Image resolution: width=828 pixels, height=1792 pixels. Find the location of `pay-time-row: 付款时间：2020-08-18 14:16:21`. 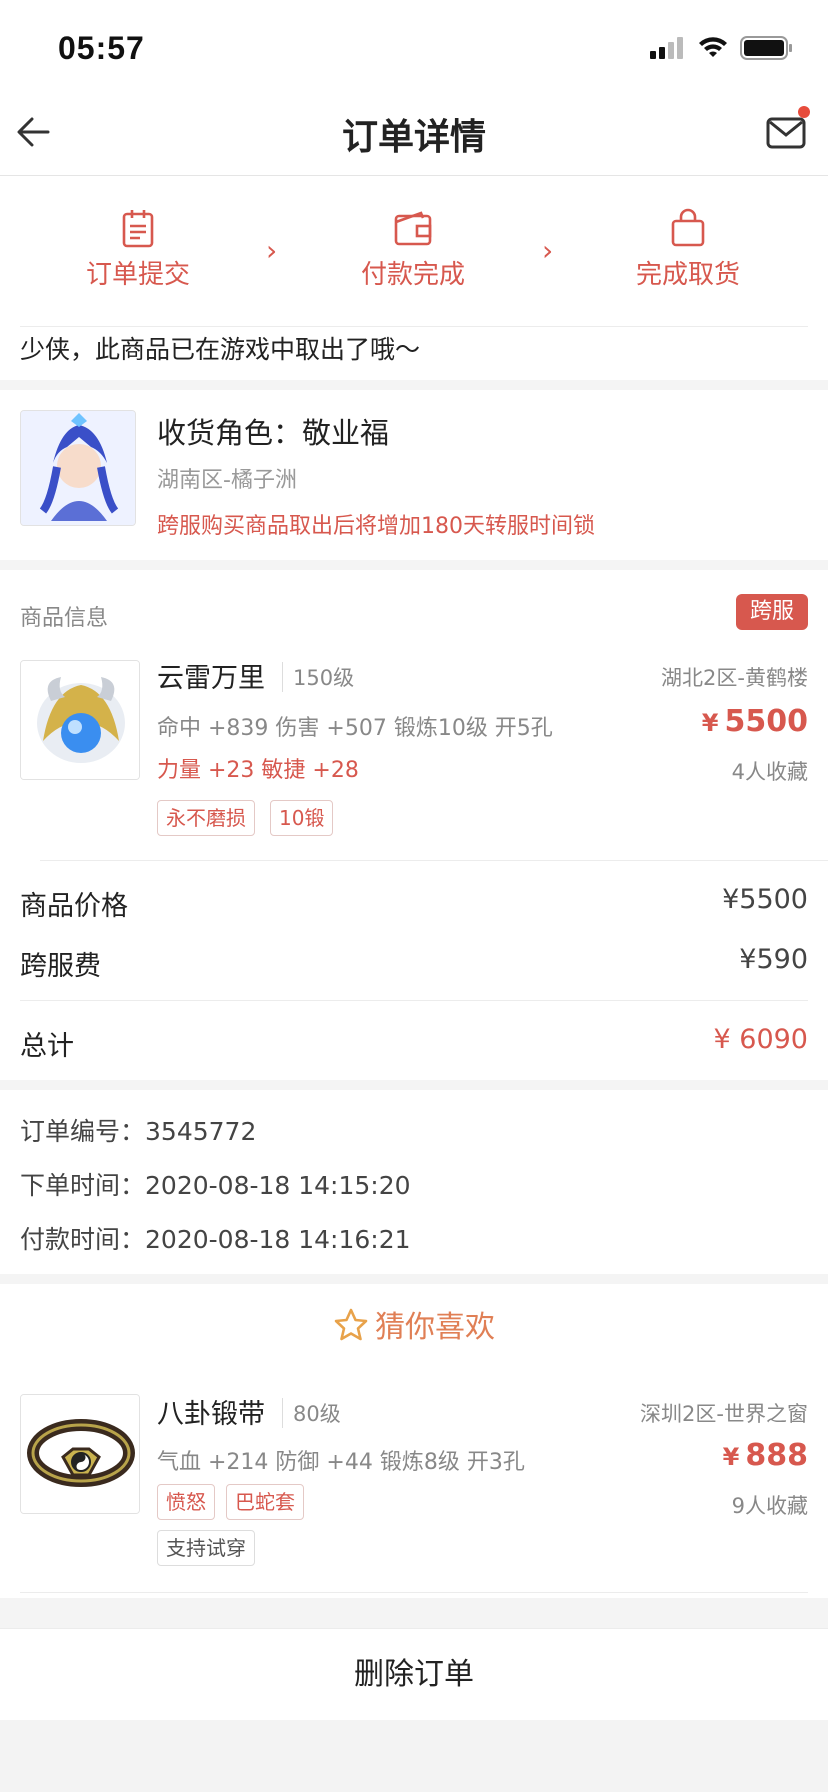

pay-time-row: 付款时间：2020-08-18 14:16:21 is located at coordinates (215, 1238).